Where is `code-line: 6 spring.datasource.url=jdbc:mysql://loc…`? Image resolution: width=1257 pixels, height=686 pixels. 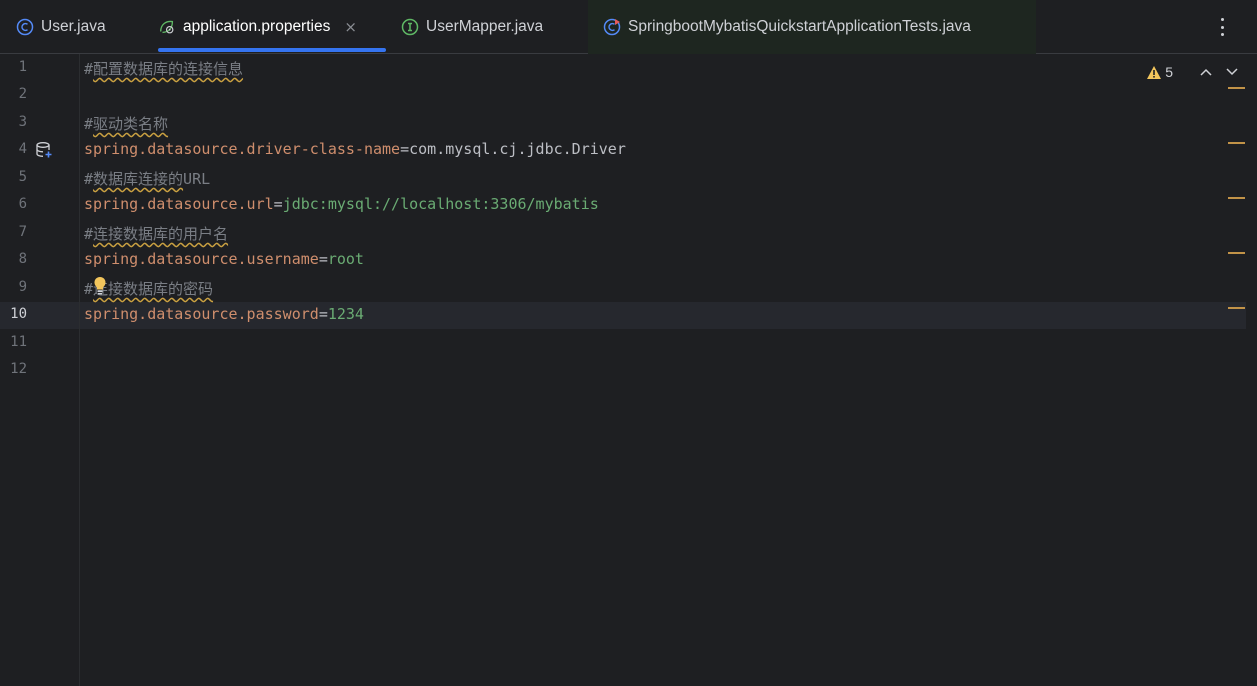
code-line: 6 spring.datasource.url=jdbc:mysql://loc… is located at coordinates (623, 205).